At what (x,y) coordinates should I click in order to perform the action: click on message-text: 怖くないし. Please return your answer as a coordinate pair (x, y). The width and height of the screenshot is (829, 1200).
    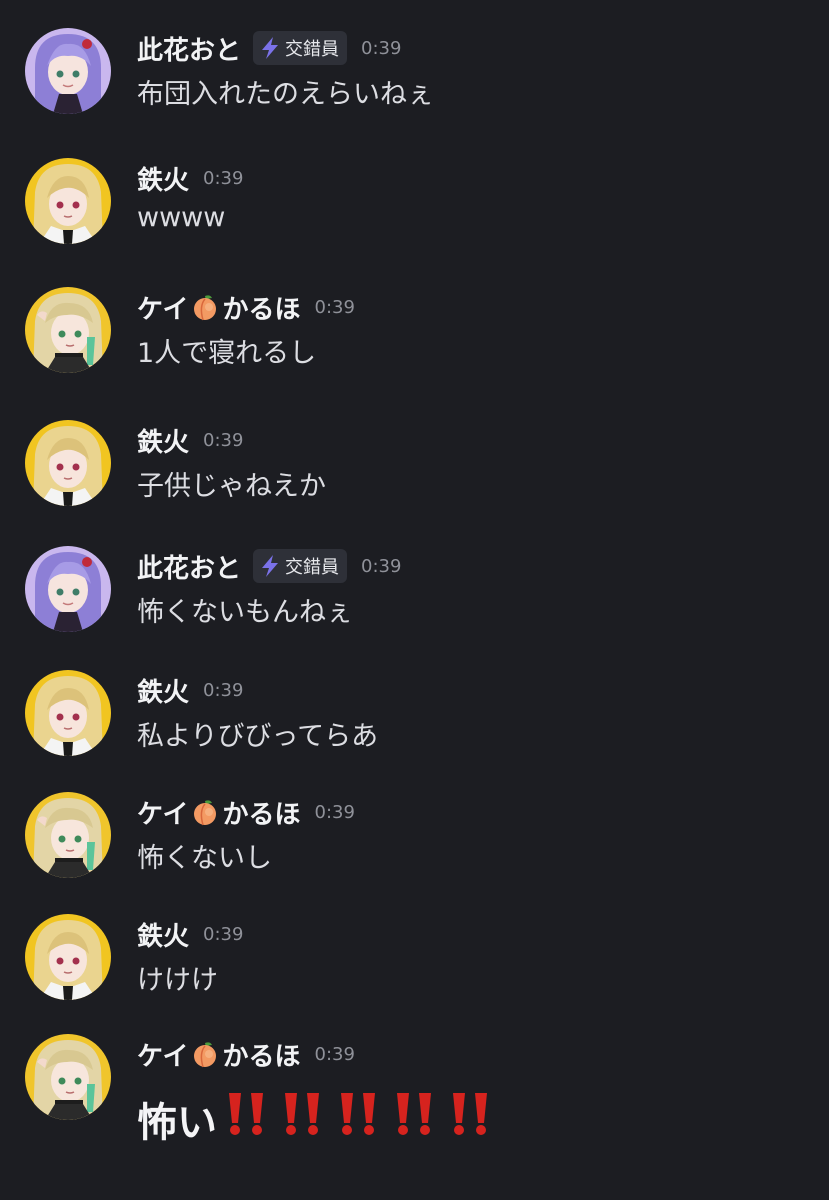
    Looking at the image, I should click on (204, 858).